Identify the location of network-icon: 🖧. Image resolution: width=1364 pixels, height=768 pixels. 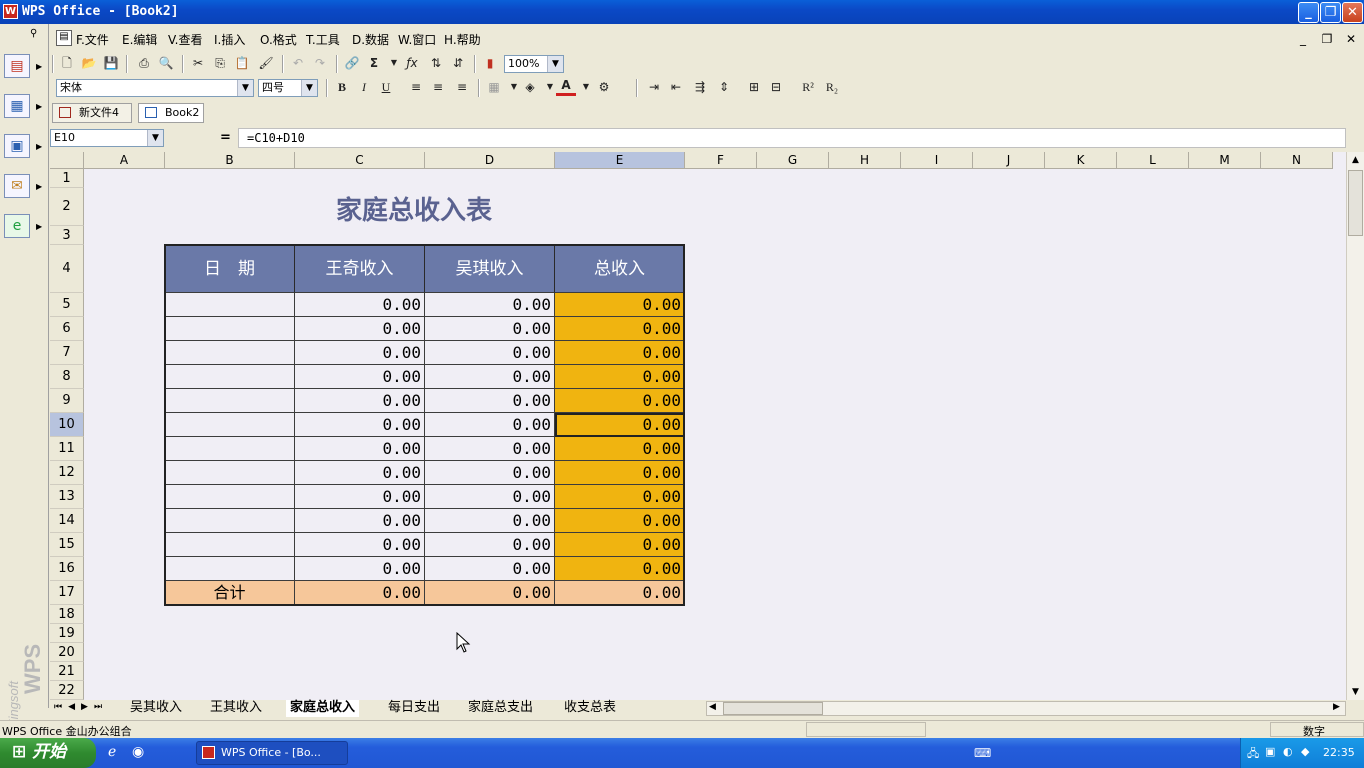
(1253, 754).